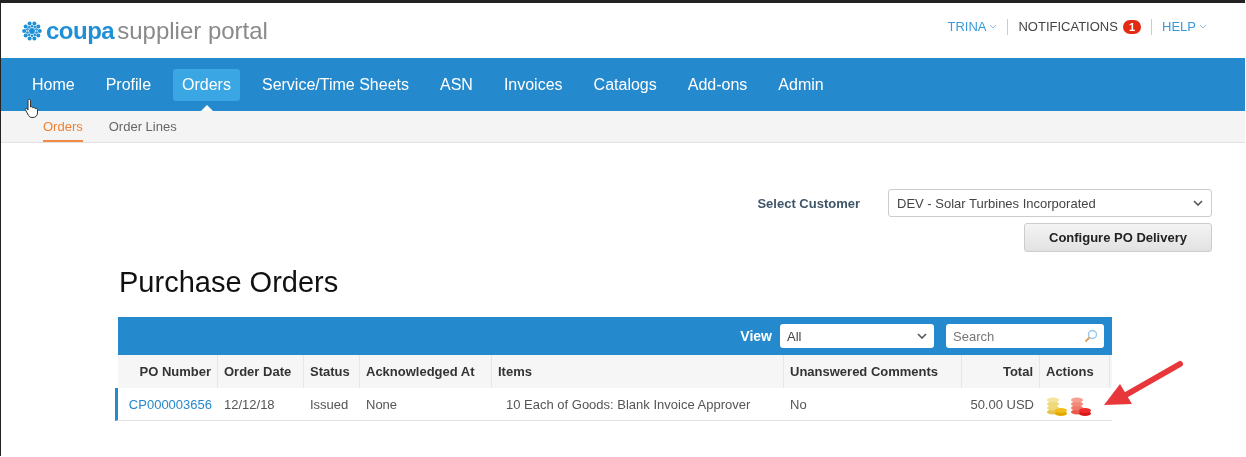 Image resolution: width=1246 pixels, height=457 pixels. I want to click on sub-tab: Order Lines, so click(142, 130).